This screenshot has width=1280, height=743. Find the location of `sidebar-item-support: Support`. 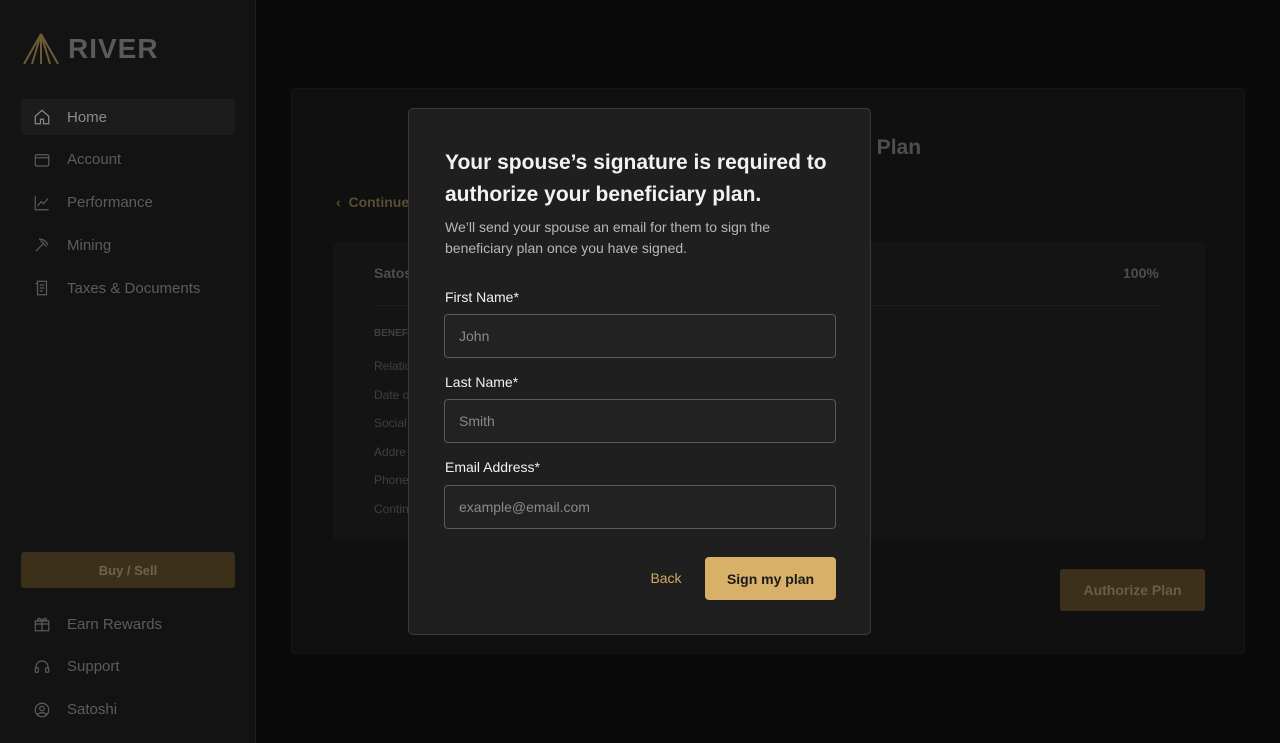

sidebar-item-support: Support is located at coordinates (128, 667).